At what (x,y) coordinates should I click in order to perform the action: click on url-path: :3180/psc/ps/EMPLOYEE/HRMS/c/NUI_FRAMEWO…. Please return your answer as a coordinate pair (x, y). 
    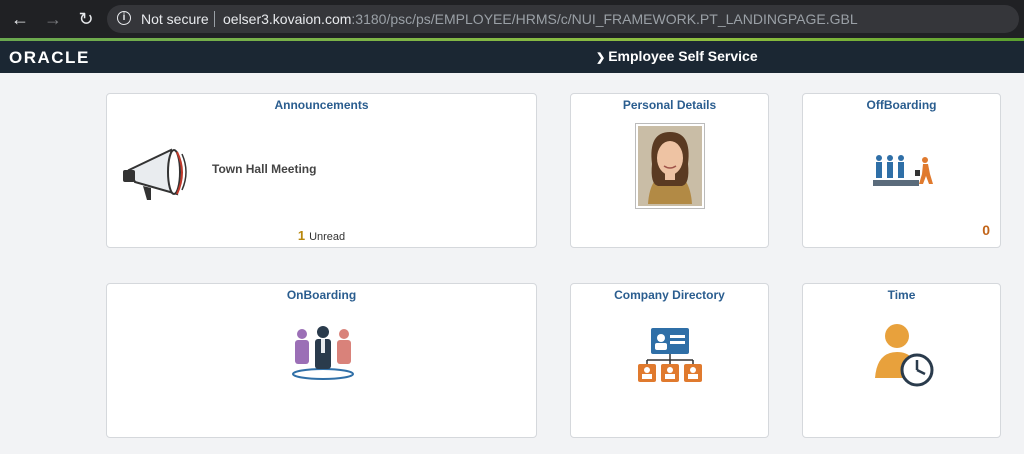
    Looking at the image, I should click on (604, 19).